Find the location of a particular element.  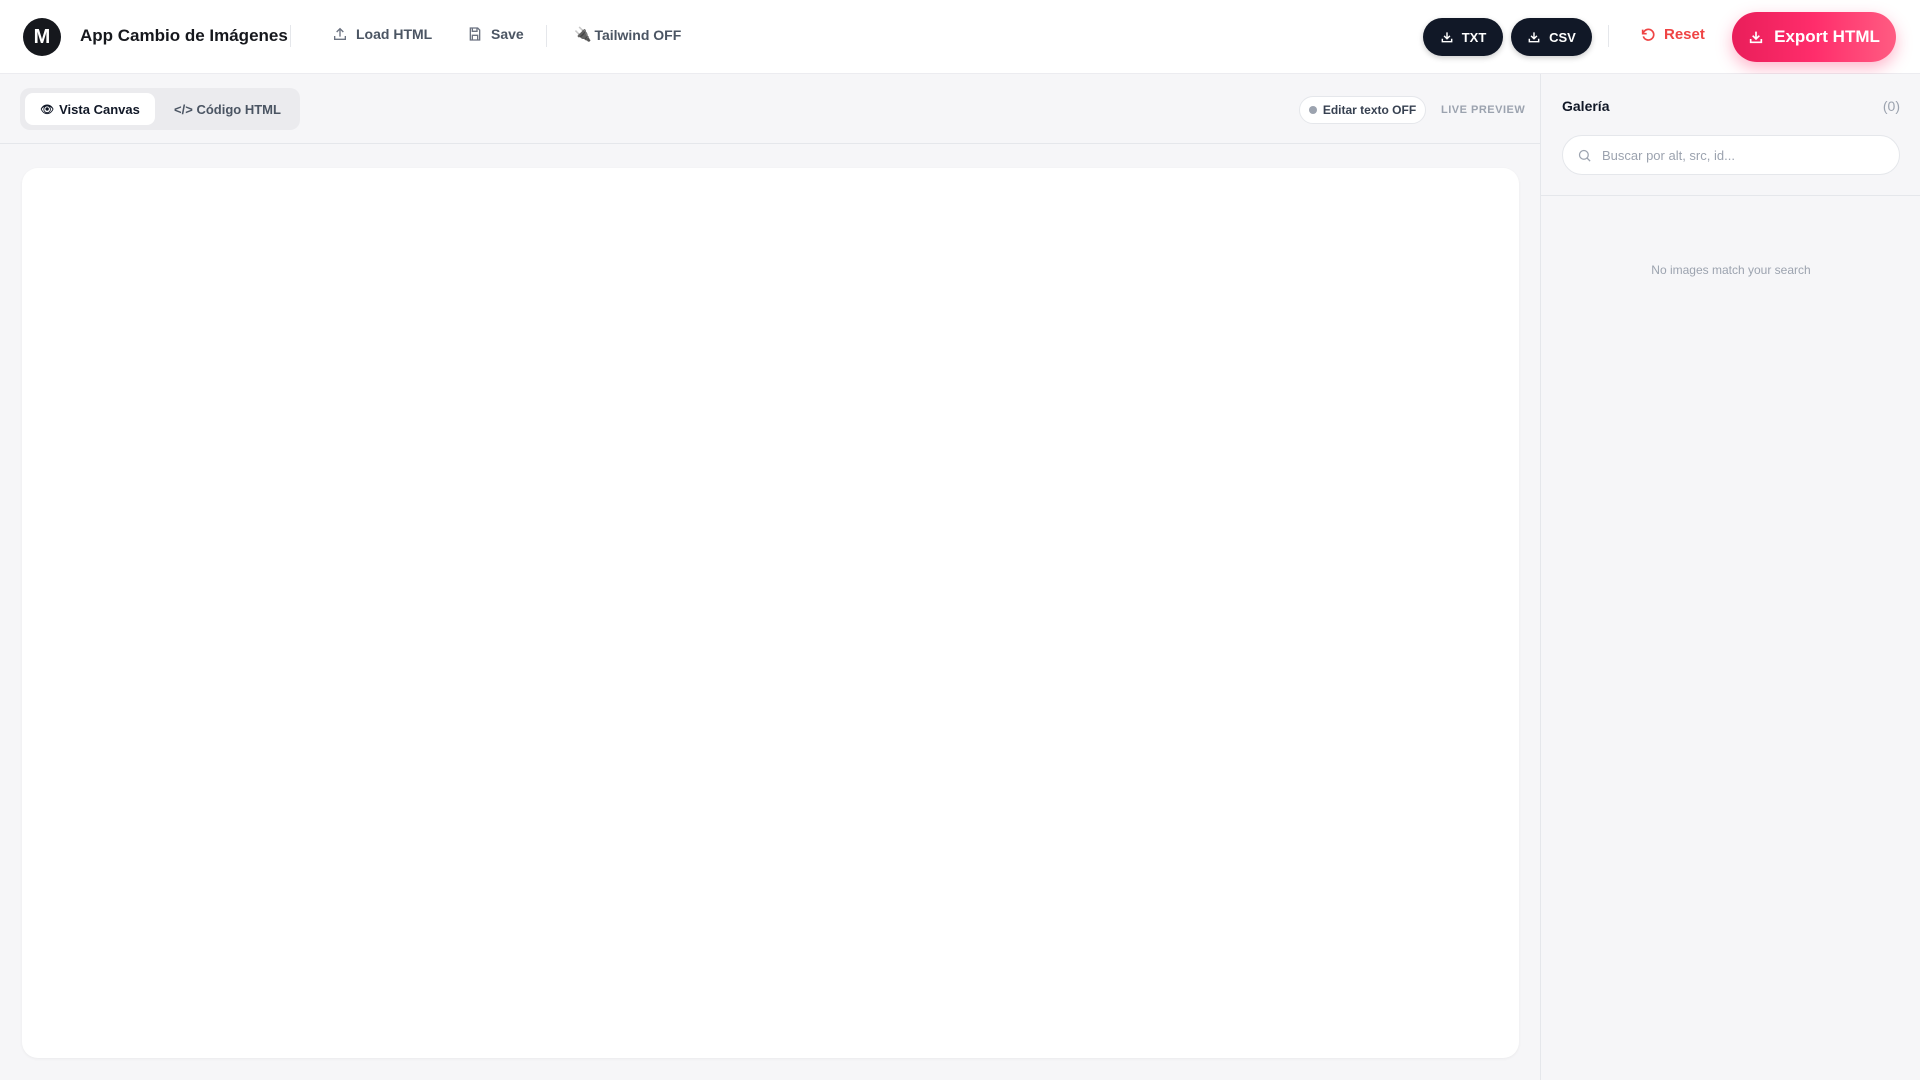

live-preview-label: LIVE PREVIEW is located at coordinates (1483, 110).